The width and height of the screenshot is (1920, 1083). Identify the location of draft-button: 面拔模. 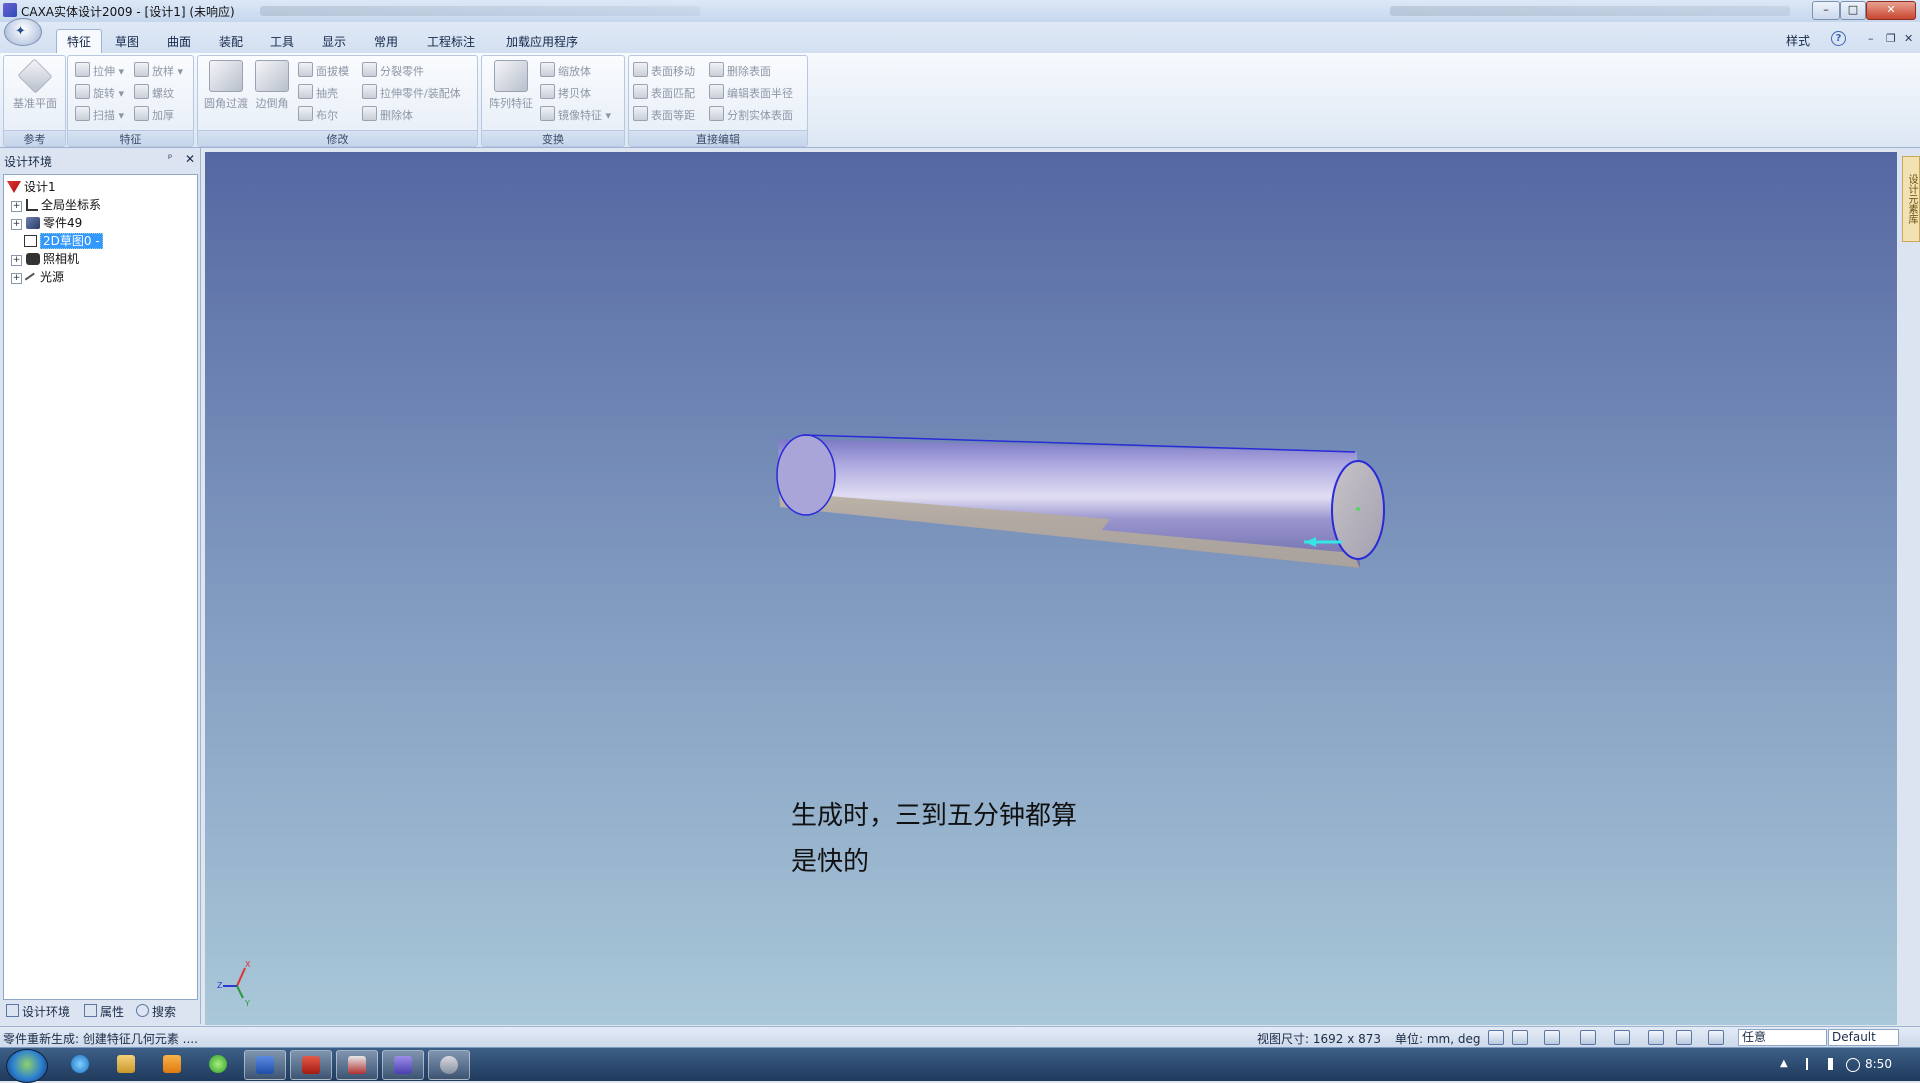
(323, 70).